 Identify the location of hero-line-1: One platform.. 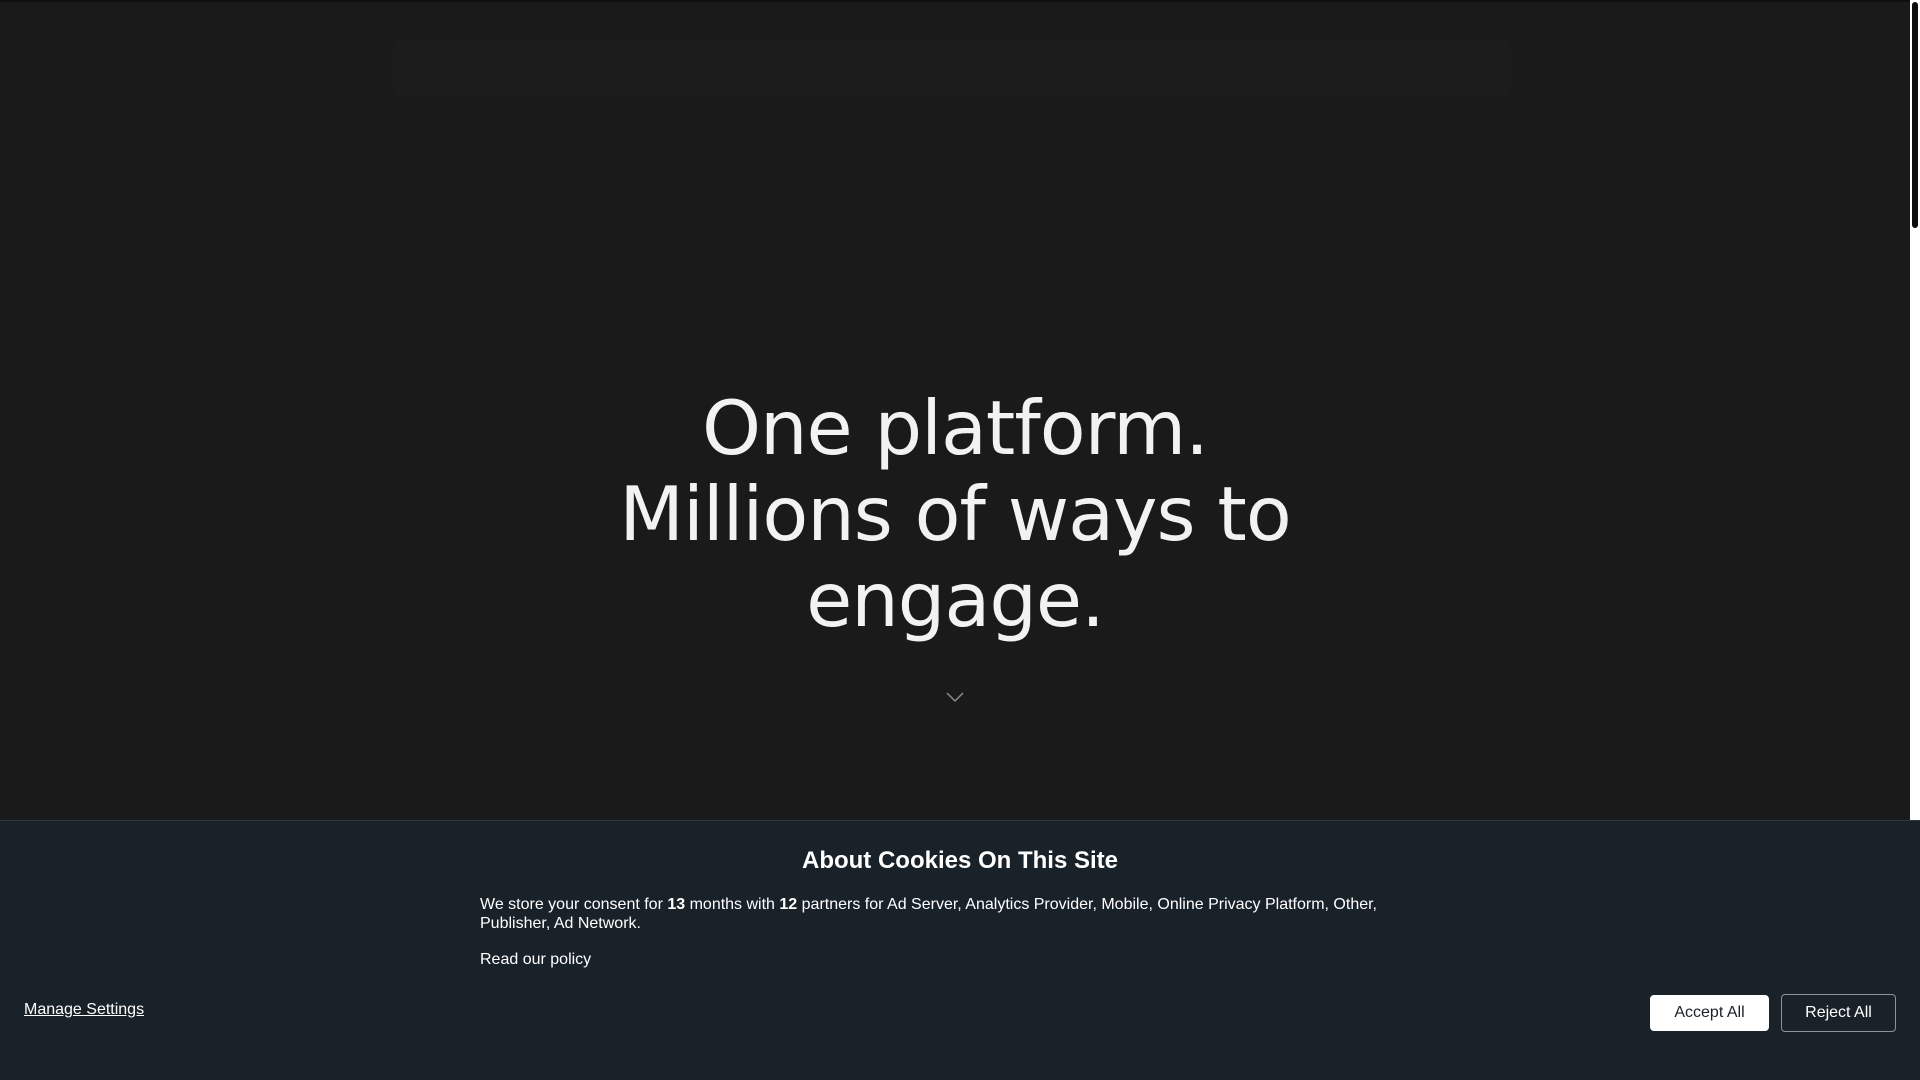
(955, 428).